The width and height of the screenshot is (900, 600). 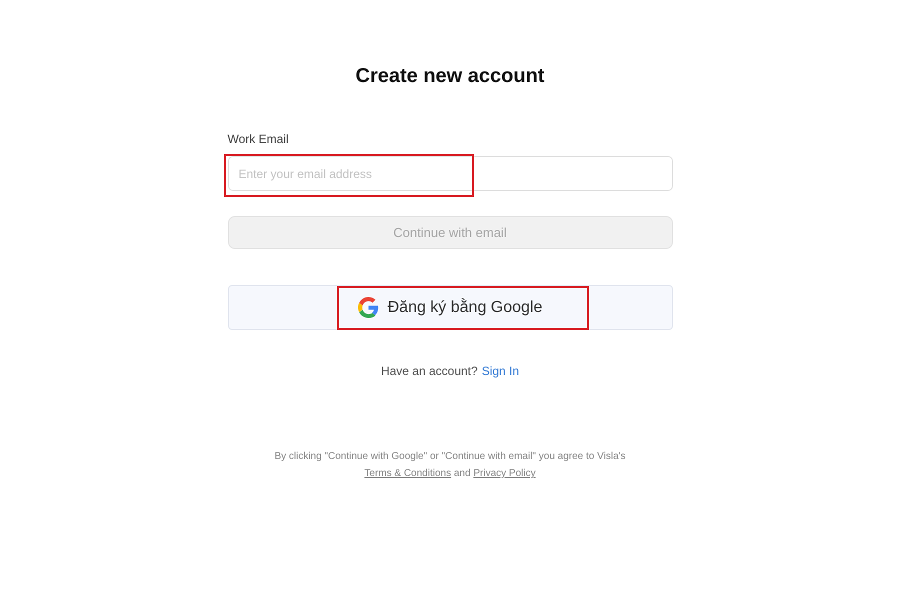 I want to click on page-title: Create new account, so click(x=450, y=76).